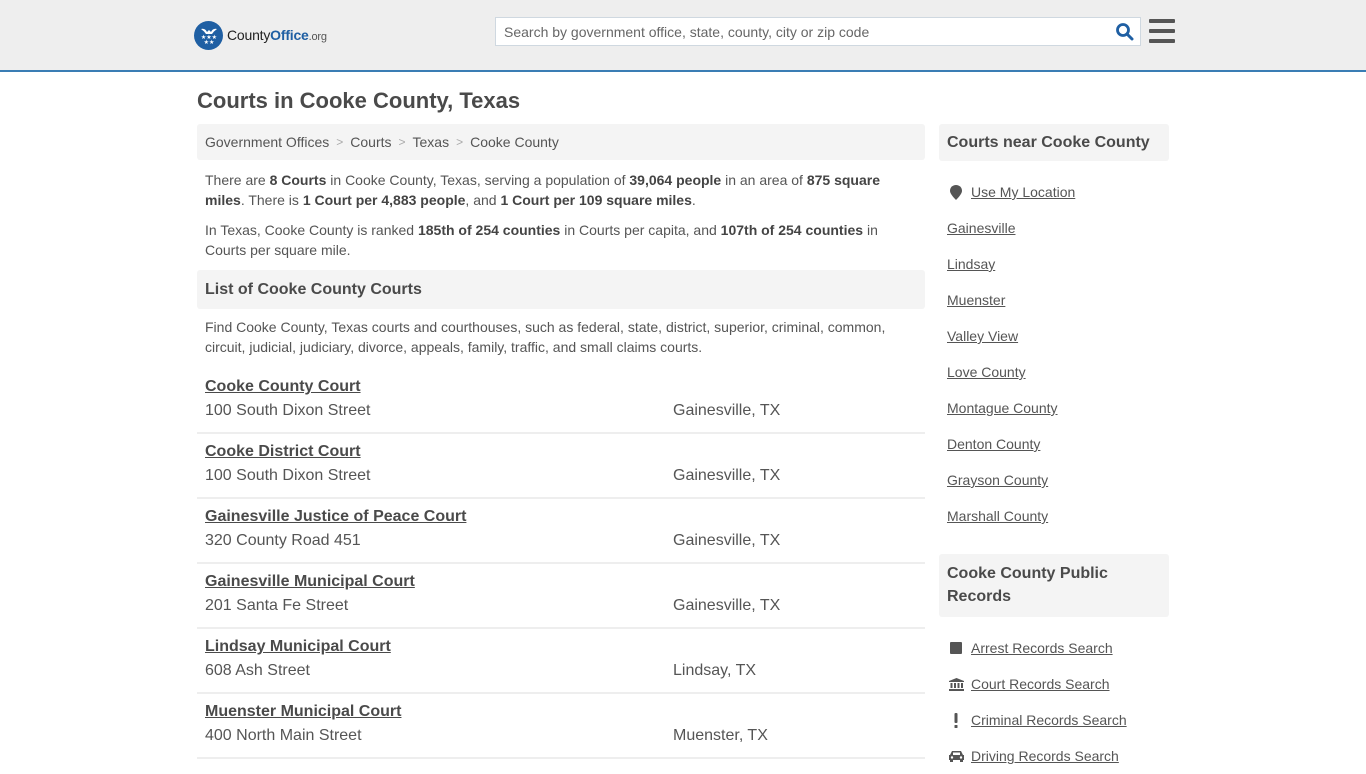 This screenshot has height=774, width=1366. I want to click on map-pin-icon, so click(956, 192).